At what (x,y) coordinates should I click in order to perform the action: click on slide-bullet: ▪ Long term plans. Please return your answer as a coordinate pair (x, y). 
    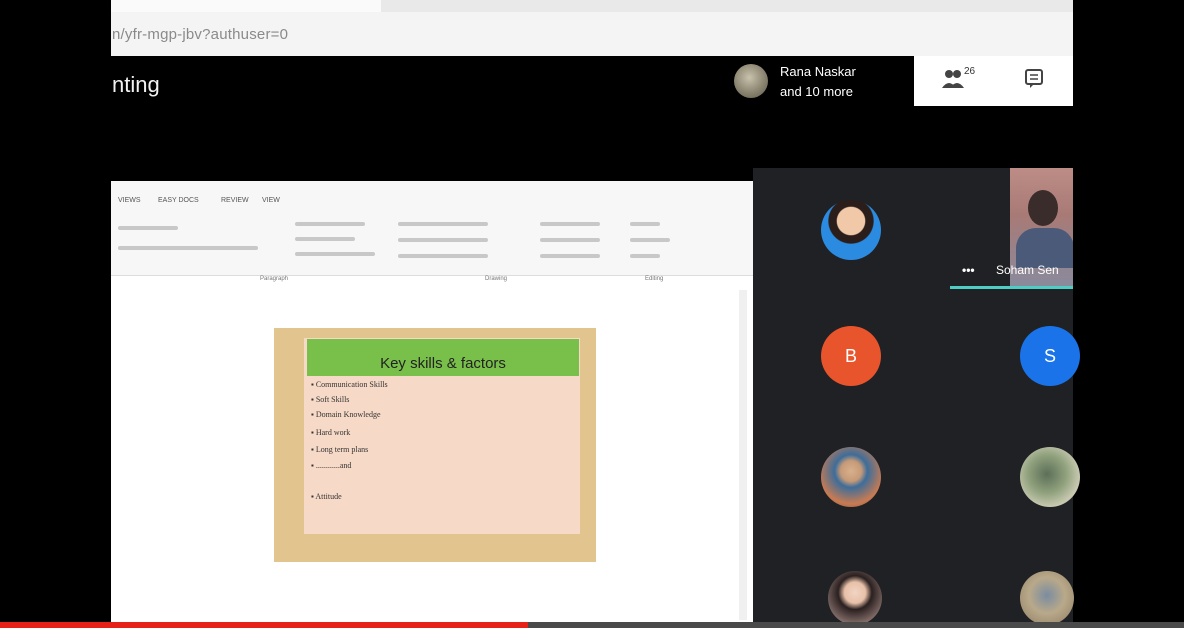
    Looking at the image, I should click on (340, 449).